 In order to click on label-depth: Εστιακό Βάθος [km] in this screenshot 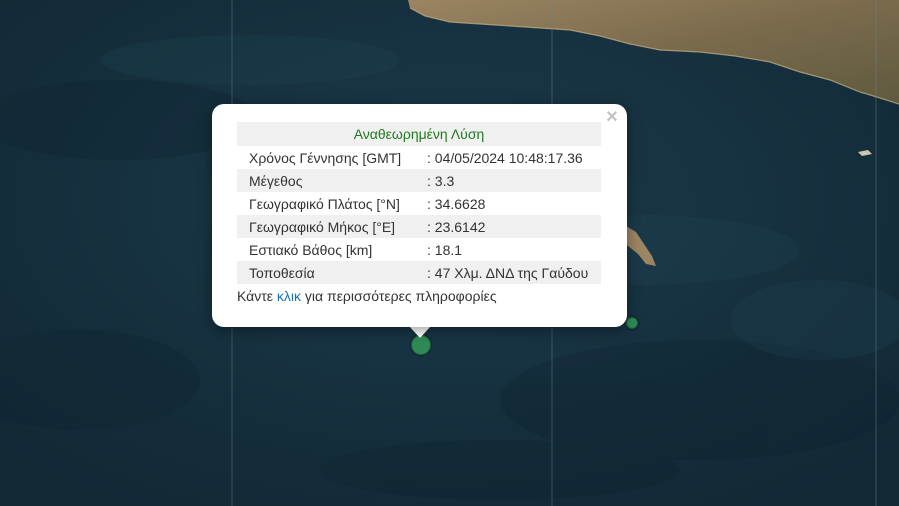, I will do `click(311, 249)`.